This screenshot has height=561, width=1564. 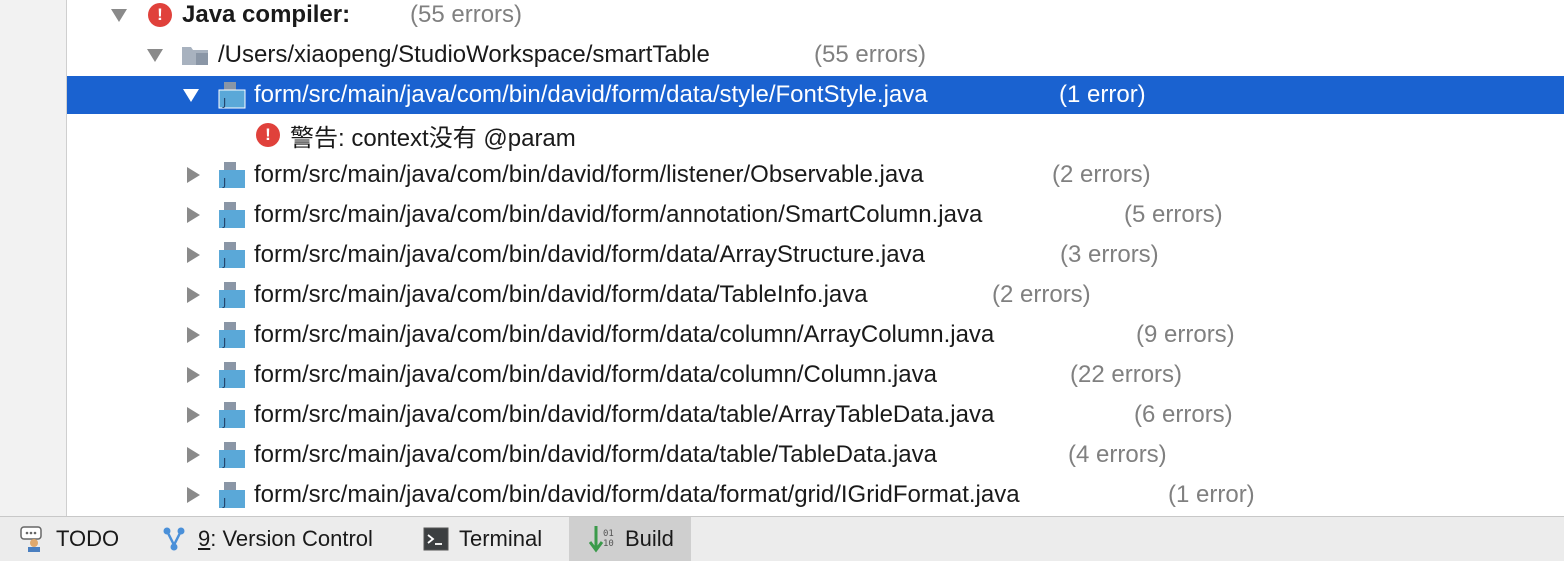 What do you see at coordinates (1183, 414) in the screenshot?
I see `file-error-count: (6 errors)` at bounding box center [1183, 414].